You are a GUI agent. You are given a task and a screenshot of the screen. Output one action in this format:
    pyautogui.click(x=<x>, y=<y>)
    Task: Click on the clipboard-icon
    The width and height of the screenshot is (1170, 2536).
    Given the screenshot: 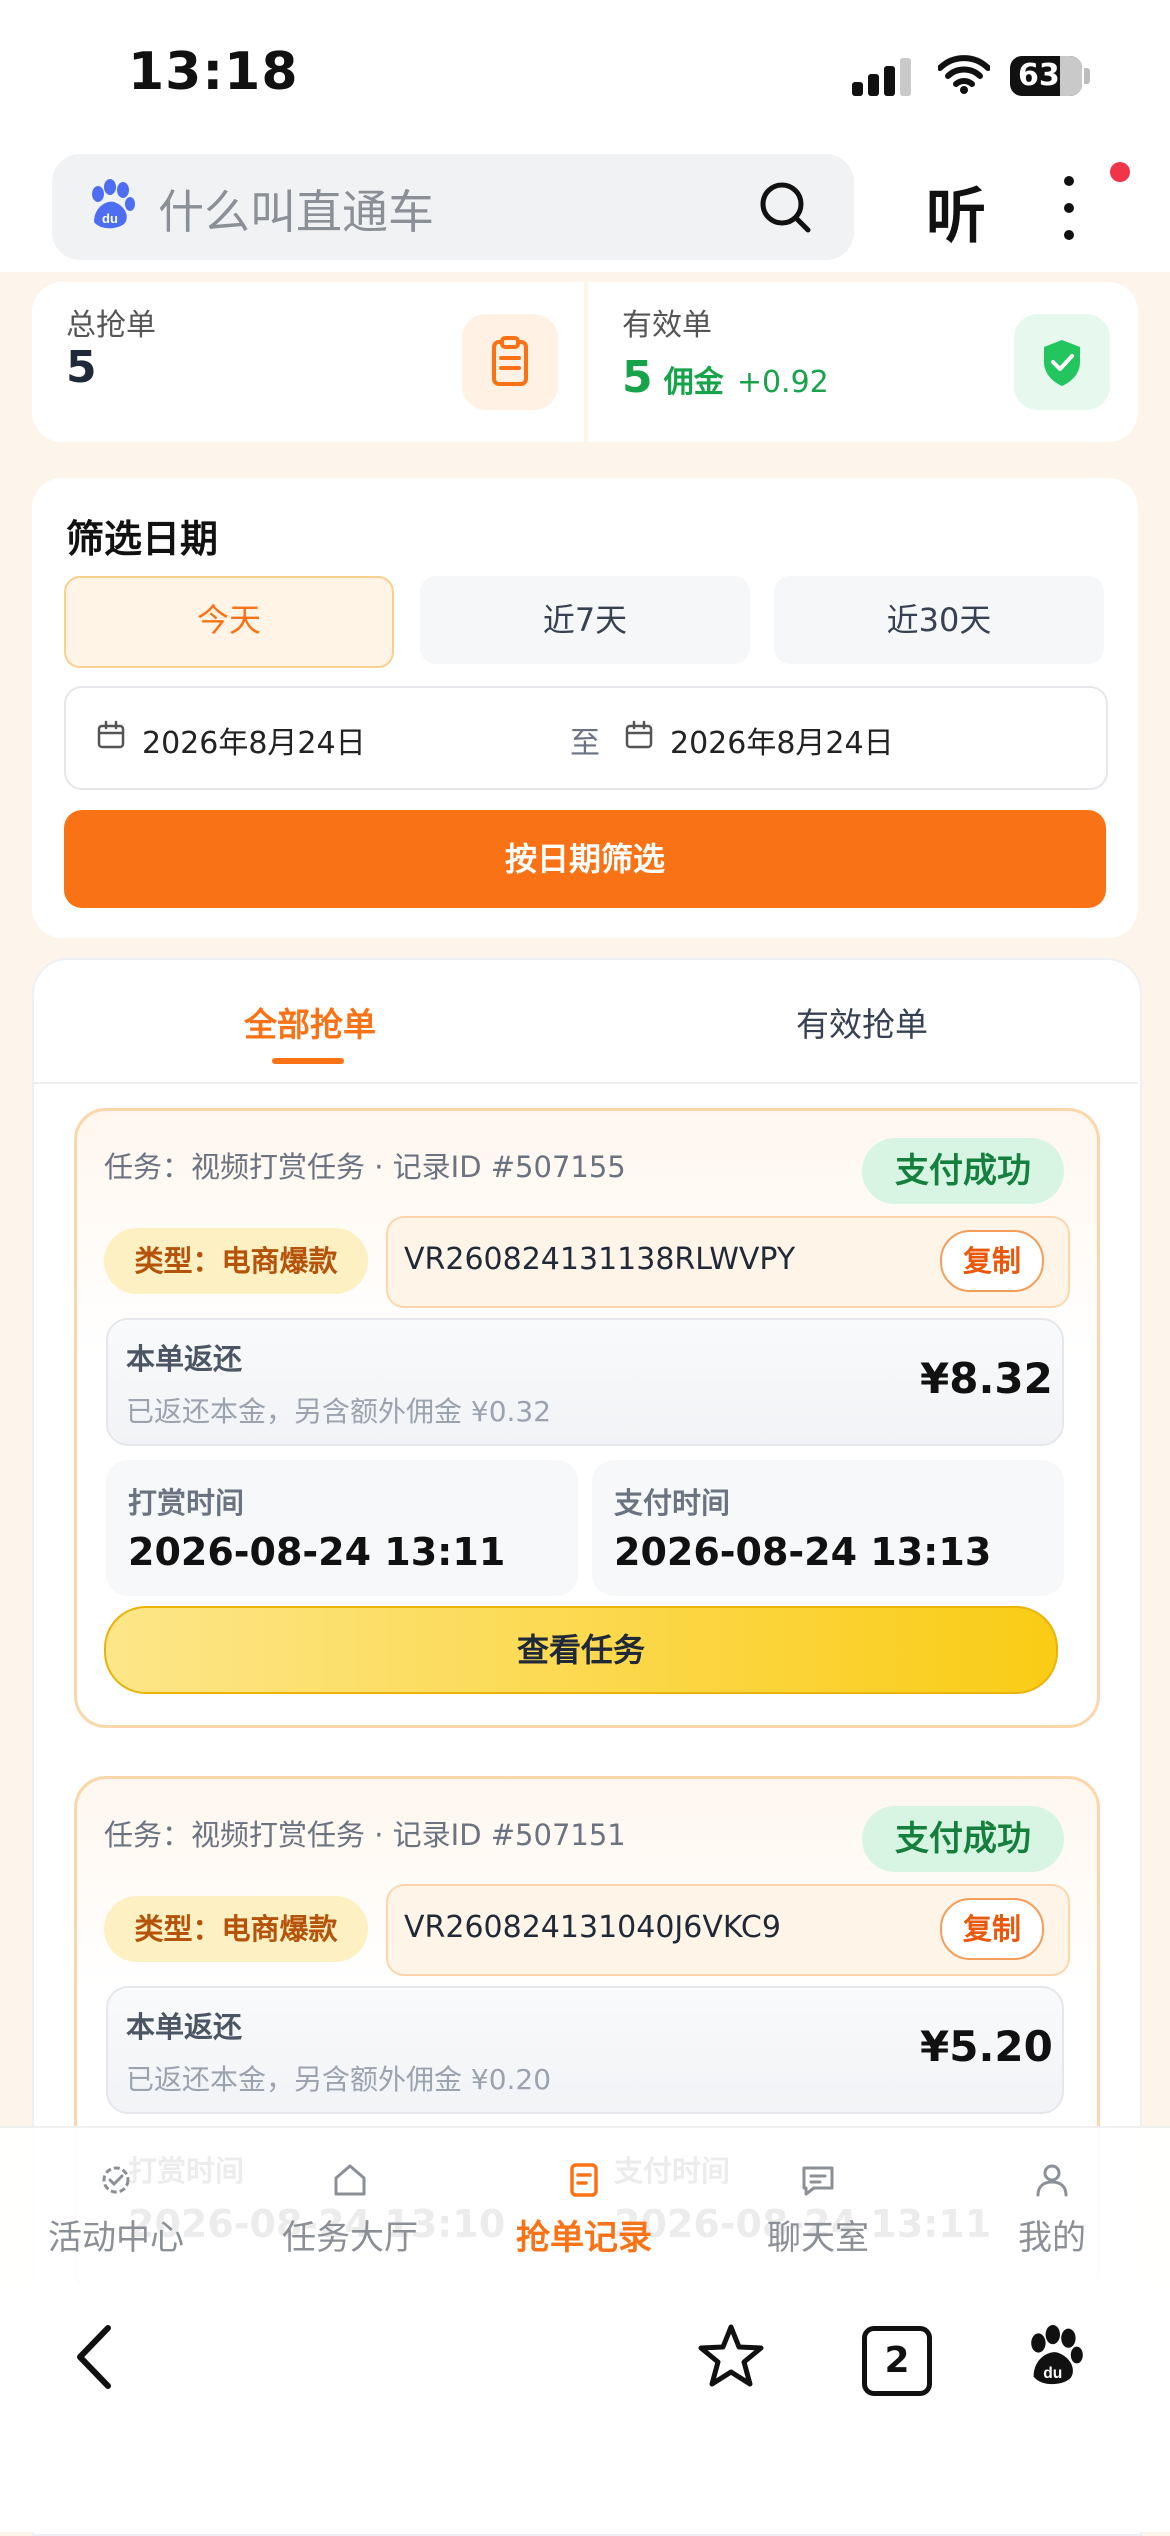 What is the action you would take?
    pyautogui.click(x=510, y=362)
    